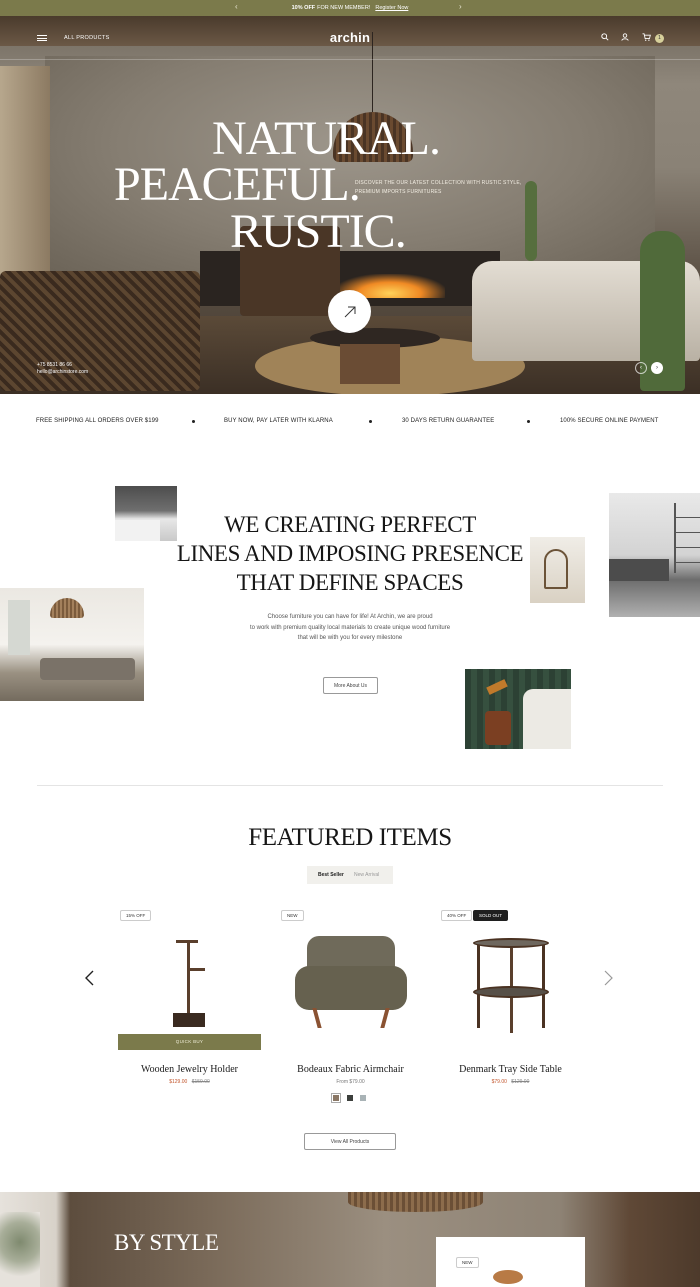 The image size is (700, 1287). Describe the element at coordinates (518, 709) in the screenshot. I see `bedside-photo` at that location.